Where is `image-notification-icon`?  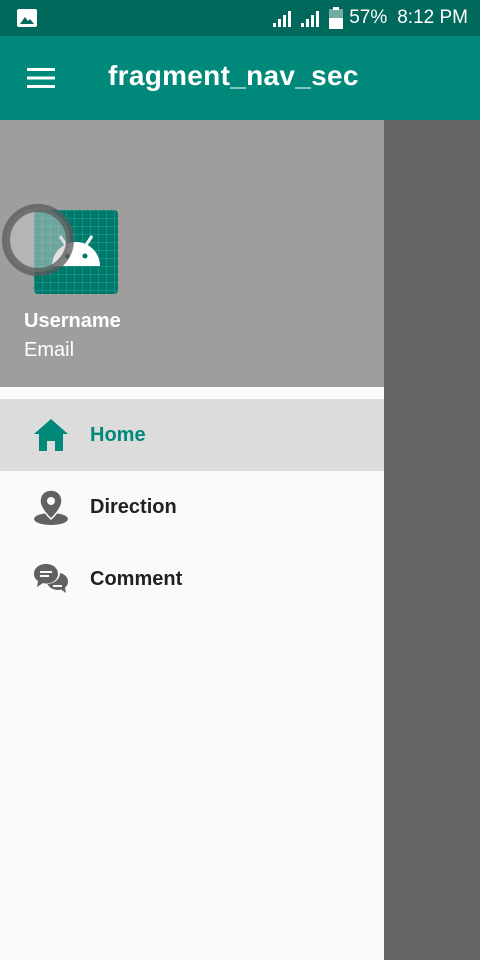
image-notification-icon is located at coordinates (27, 18).